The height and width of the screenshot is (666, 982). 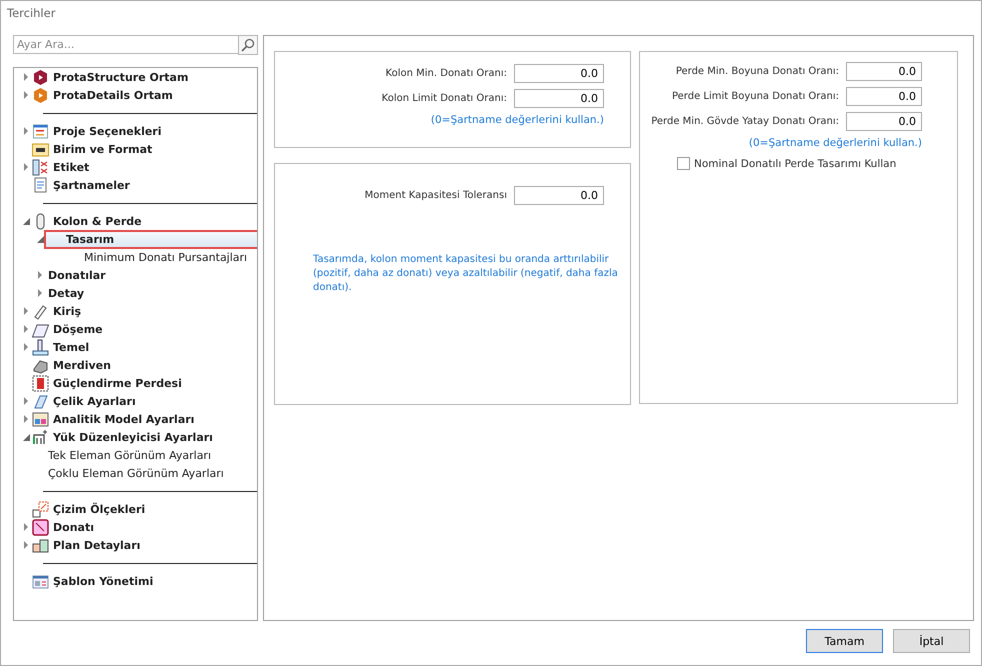 What do you see at coordinates (73, 527) in the screenshot?
I see `tree-item: Donatı` at bounding box center [73, 527].